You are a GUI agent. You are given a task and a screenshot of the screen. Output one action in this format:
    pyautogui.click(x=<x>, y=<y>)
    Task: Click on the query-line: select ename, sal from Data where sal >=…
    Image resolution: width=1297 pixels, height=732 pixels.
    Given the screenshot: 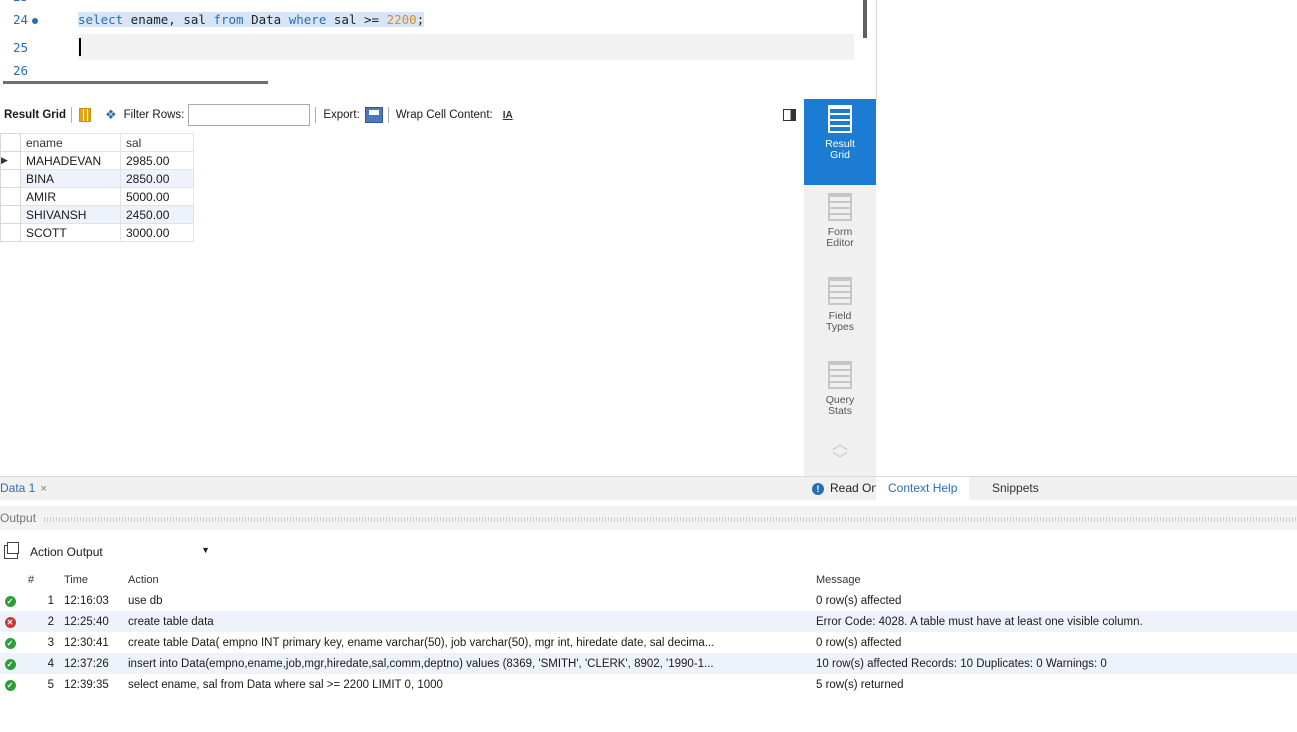 What is the action you would take?
    pyautogui.click(x=251, y=19)
    